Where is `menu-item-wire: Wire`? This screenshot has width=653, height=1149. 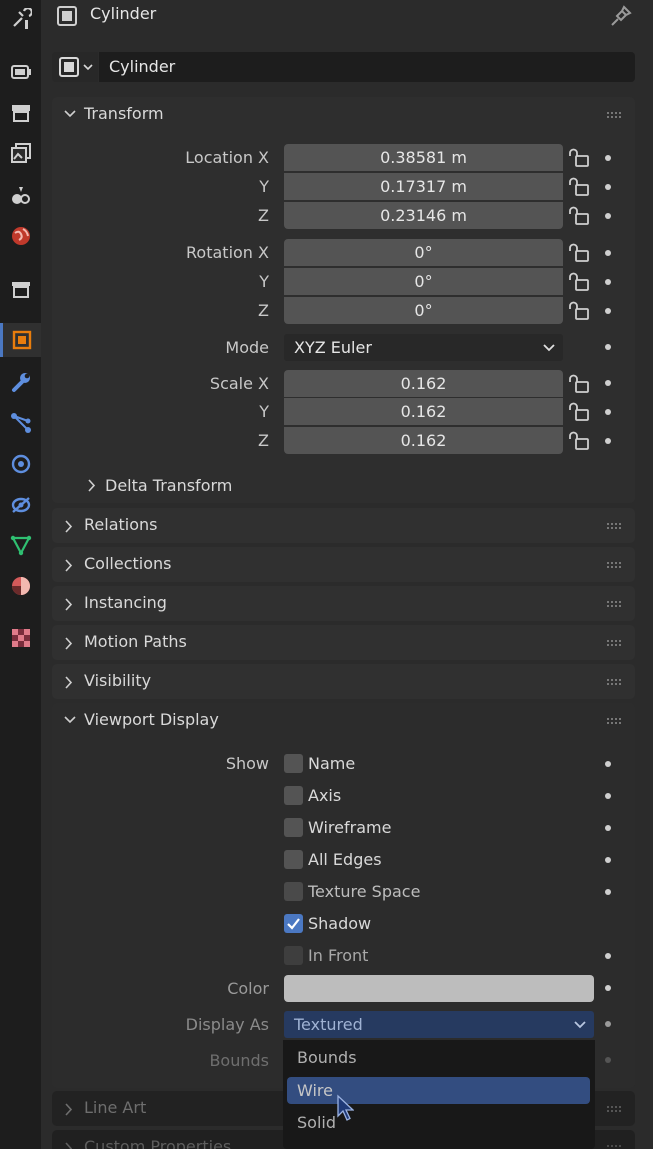
menu-item-wire: Wire is located at coordinates (438, 1090).